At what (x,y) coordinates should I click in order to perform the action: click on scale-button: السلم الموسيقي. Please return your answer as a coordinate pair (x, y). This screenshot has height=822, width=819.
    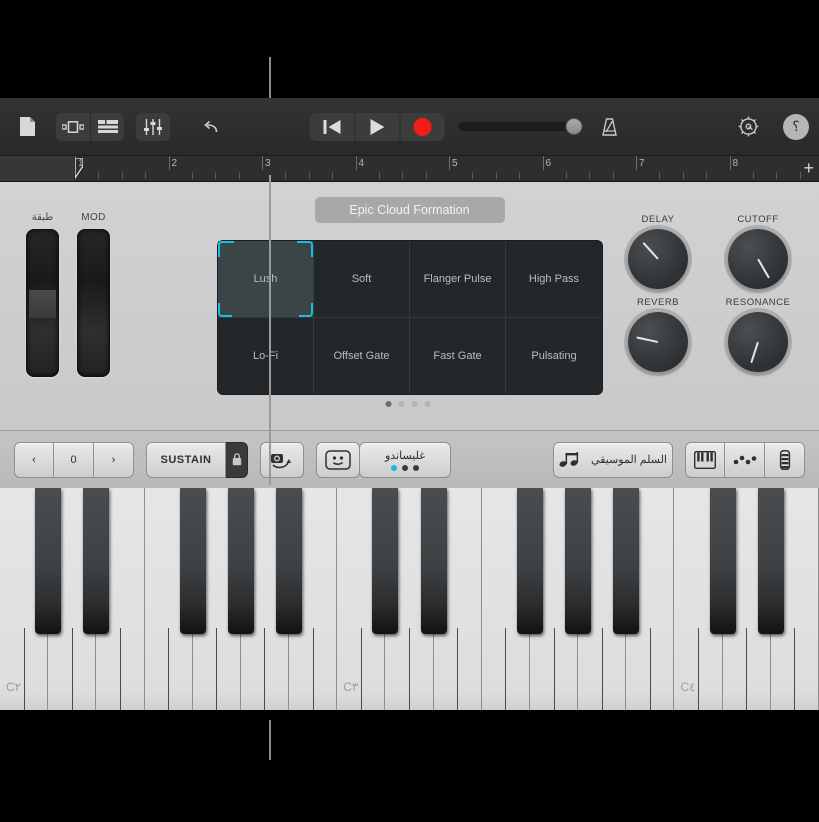
    Looking at the image, I should click on (613, 459).